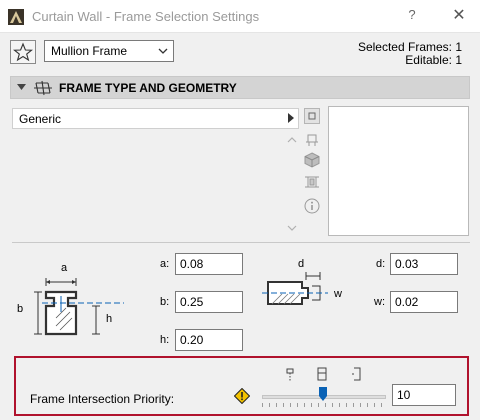  Describe the element at coordinates (165, 340) in the screenshot. I see `field-h-label: h:` at that location.